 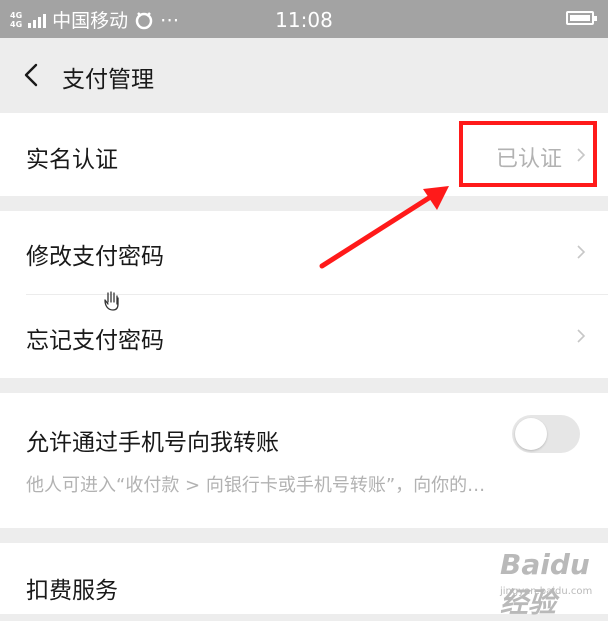 What do you see at coordinates (546, 591) in the screenshot?
I see `watermark-url: jingyan.baidu.com` at bounding box center [546, 591].